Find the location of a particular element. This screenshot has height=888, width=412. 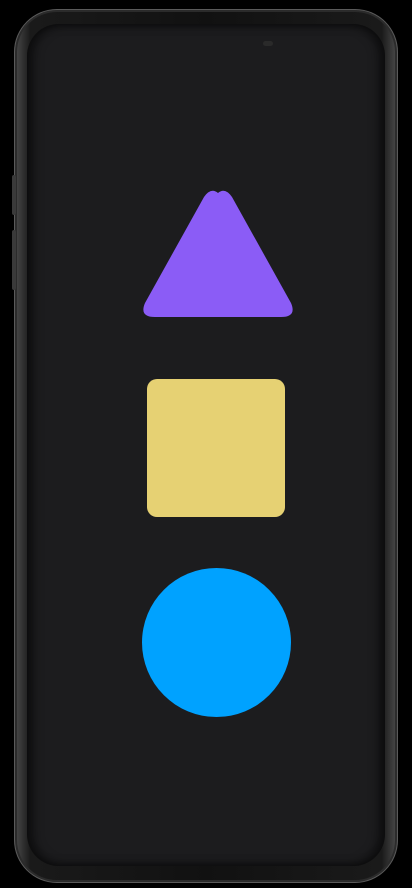

purple-triangle is located at coordinates (218, 257).